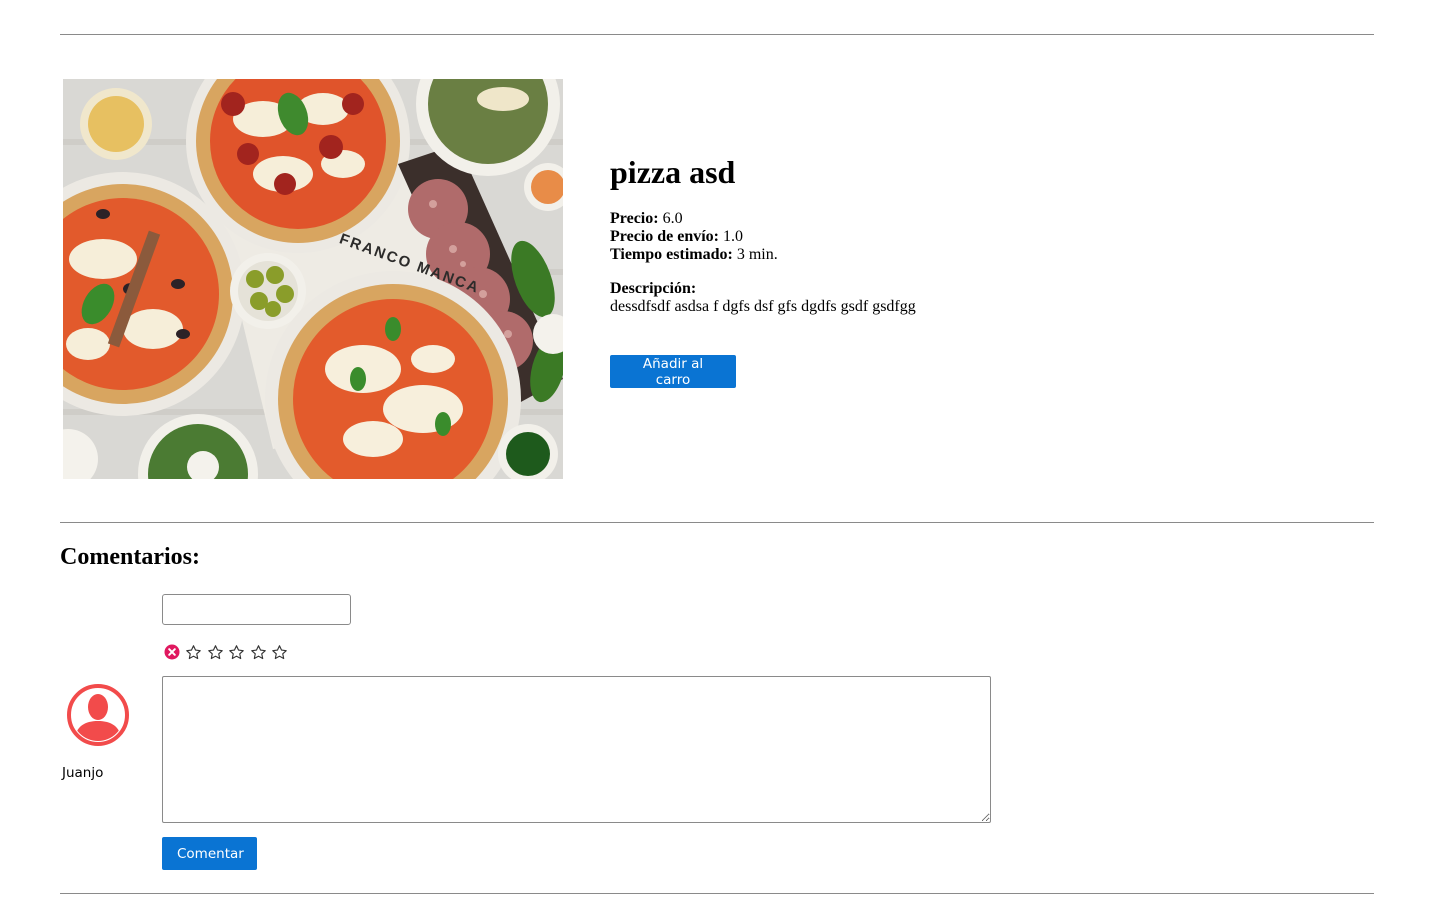 Image resolution: width=1433 pixels, height=910 pixels. I want to click on comment-textarea, so click(576, 749).